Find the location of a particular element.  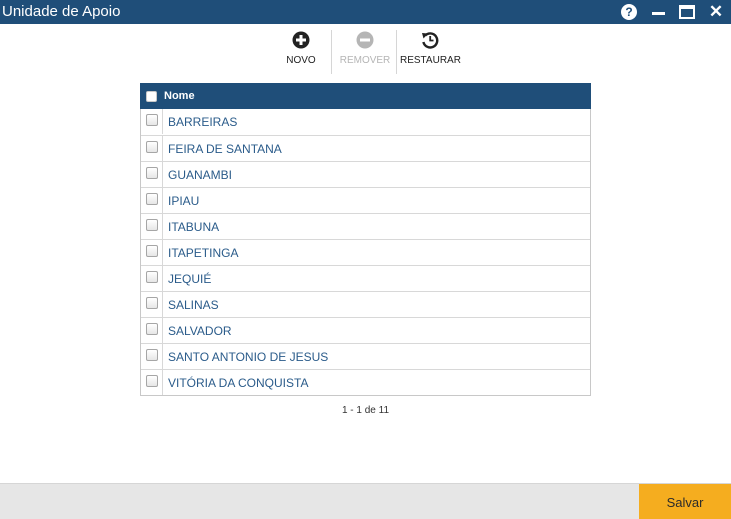

remover-button: REMOVER is located at coordinates (365, 50).